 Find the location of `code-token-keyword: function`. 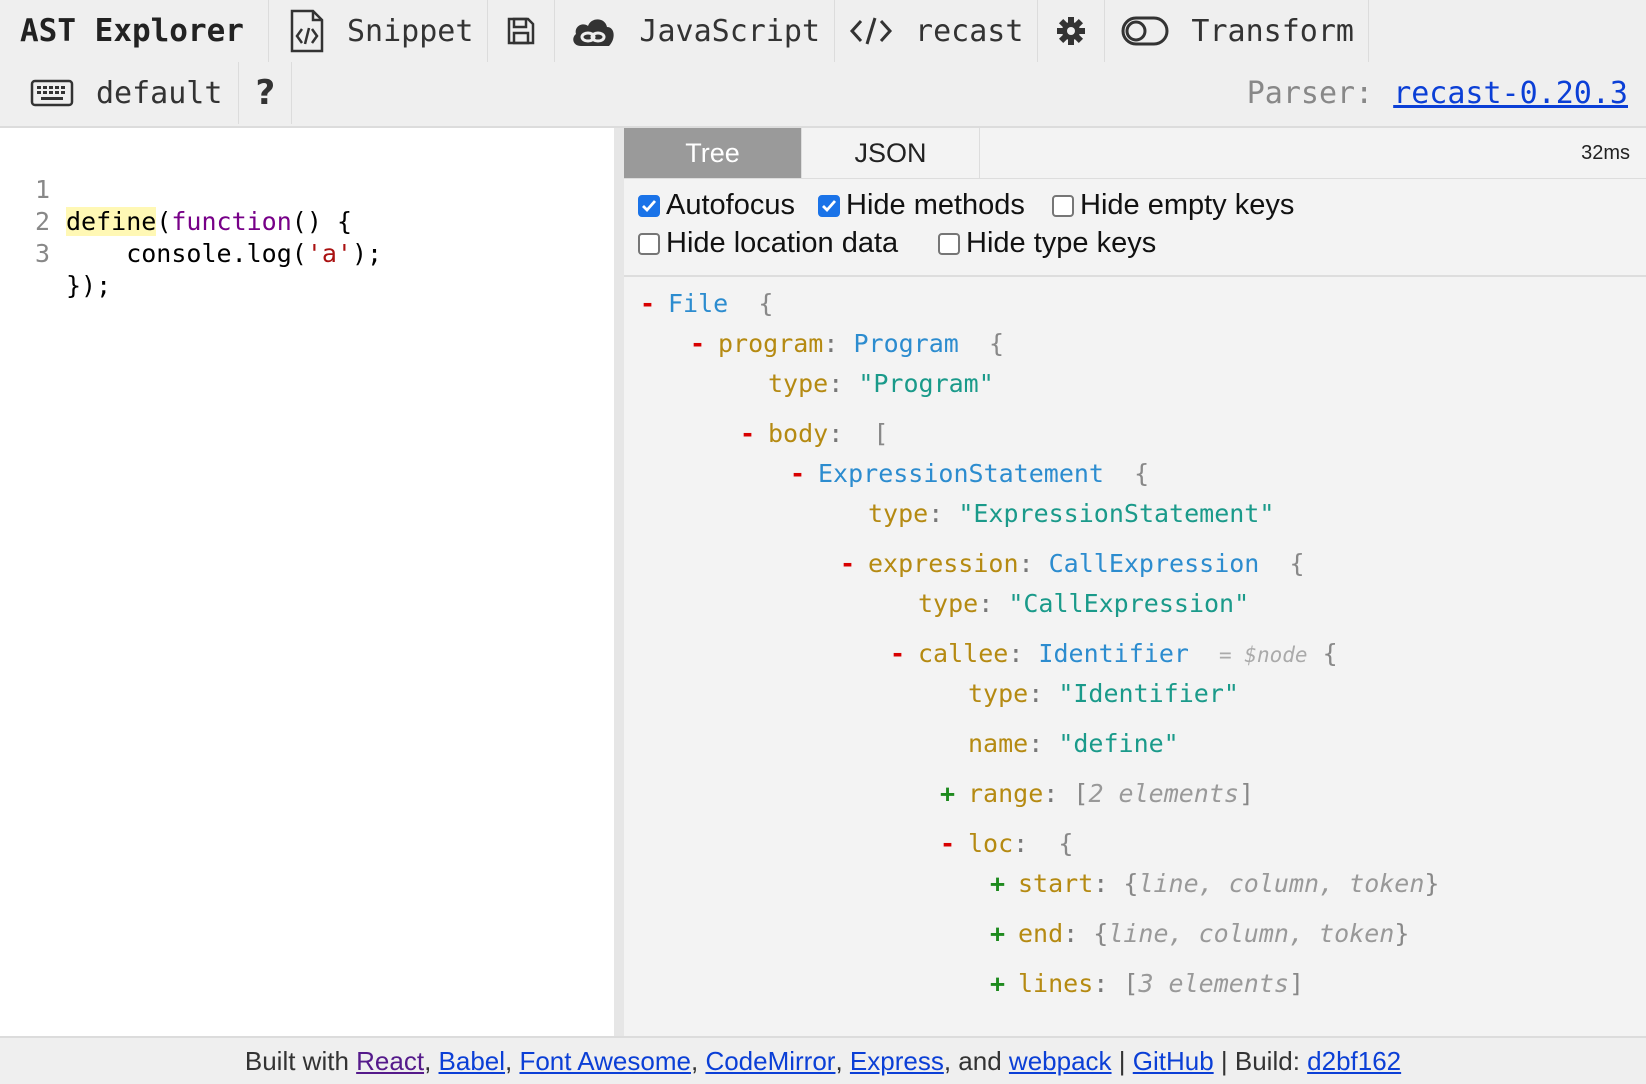

code-token-keyword: function is located at coordinates (231, 221).